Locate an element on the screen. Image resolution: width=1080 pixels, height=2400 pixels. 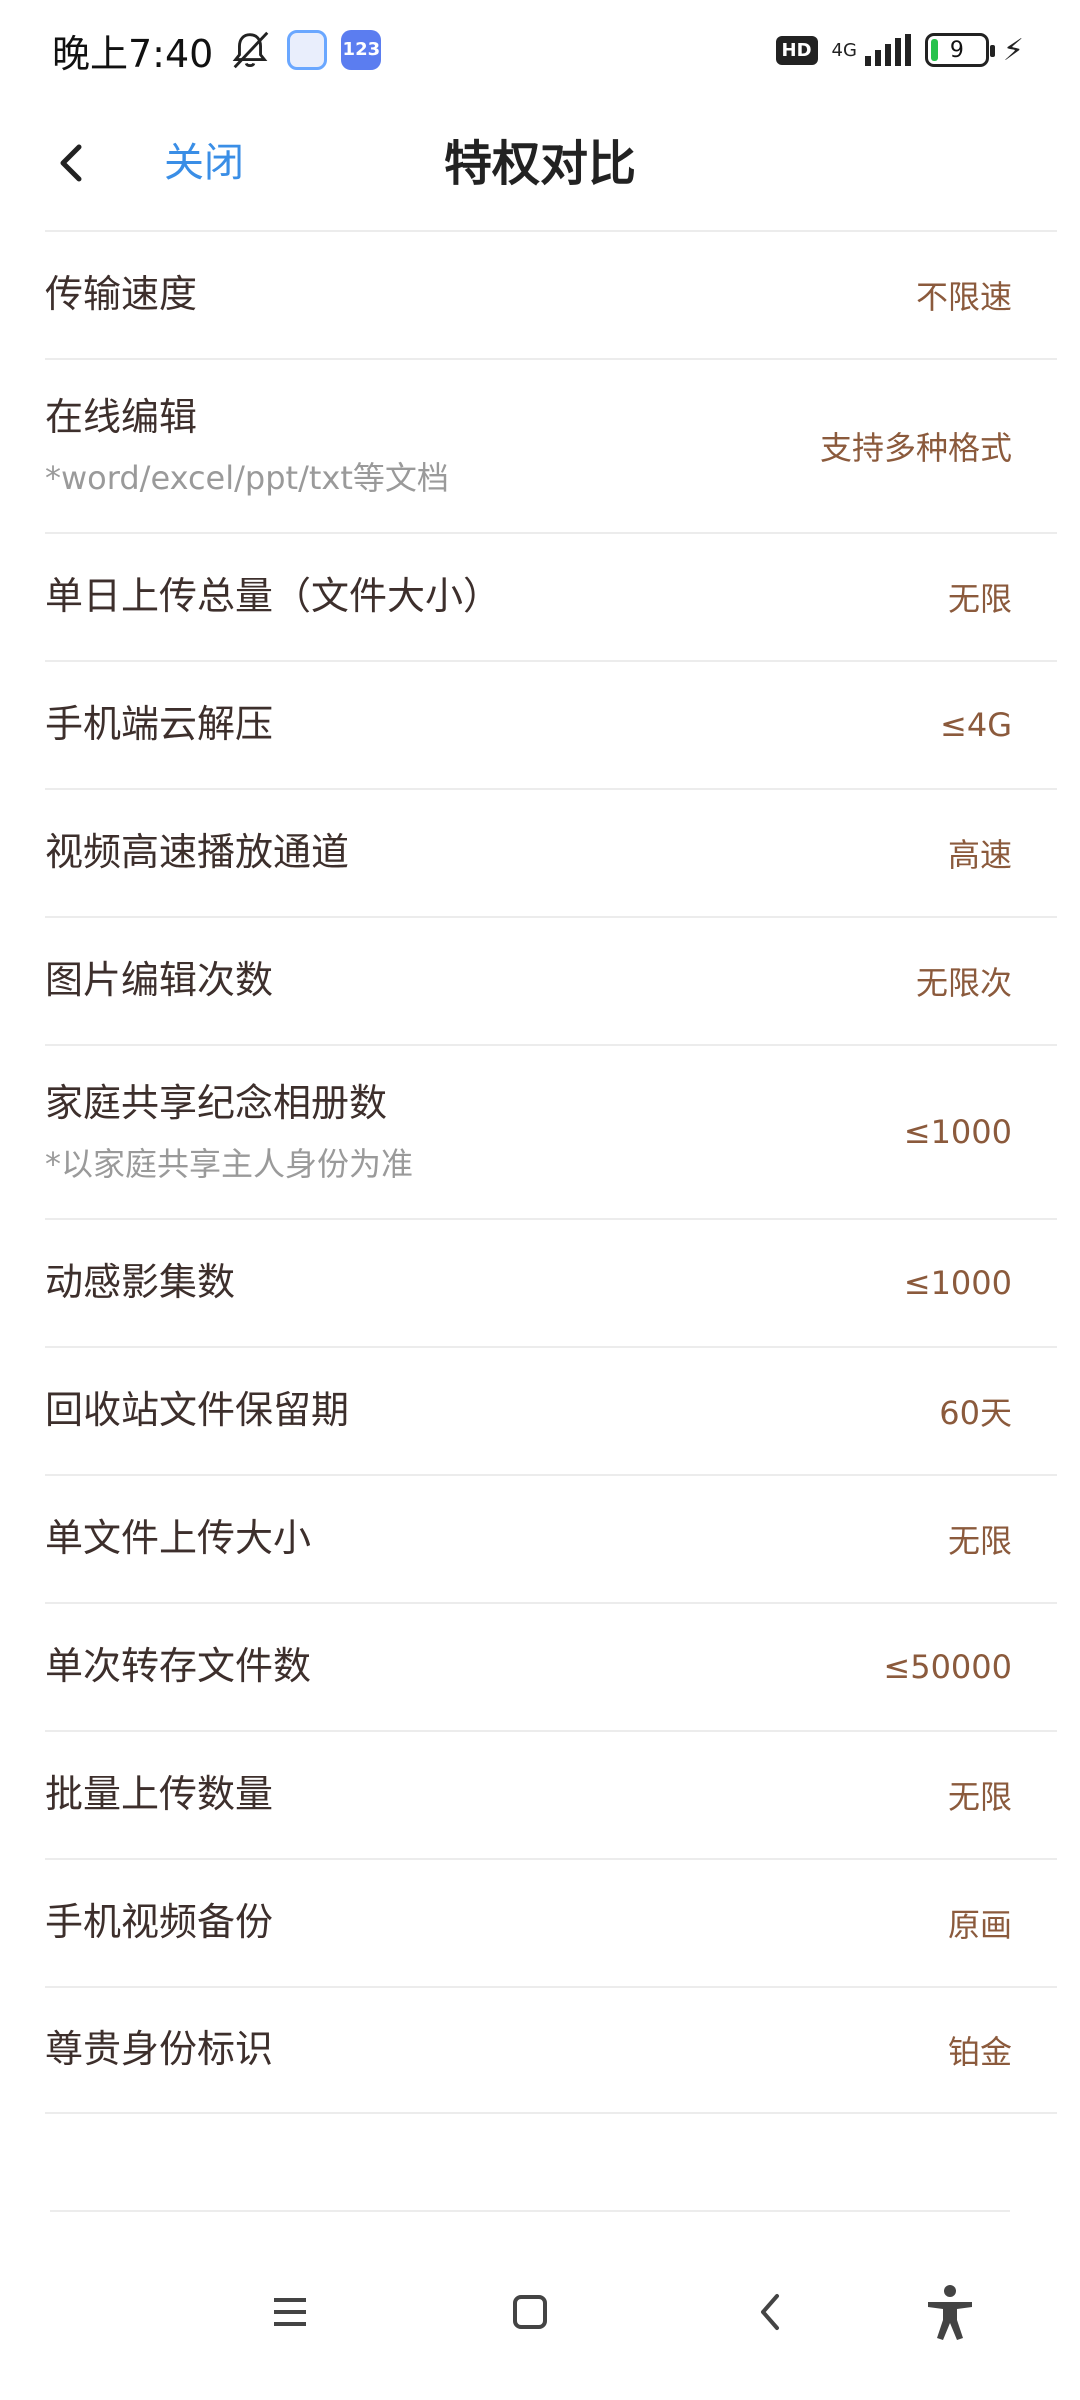
system-nav-bar is located at coordinates (530, 2305).